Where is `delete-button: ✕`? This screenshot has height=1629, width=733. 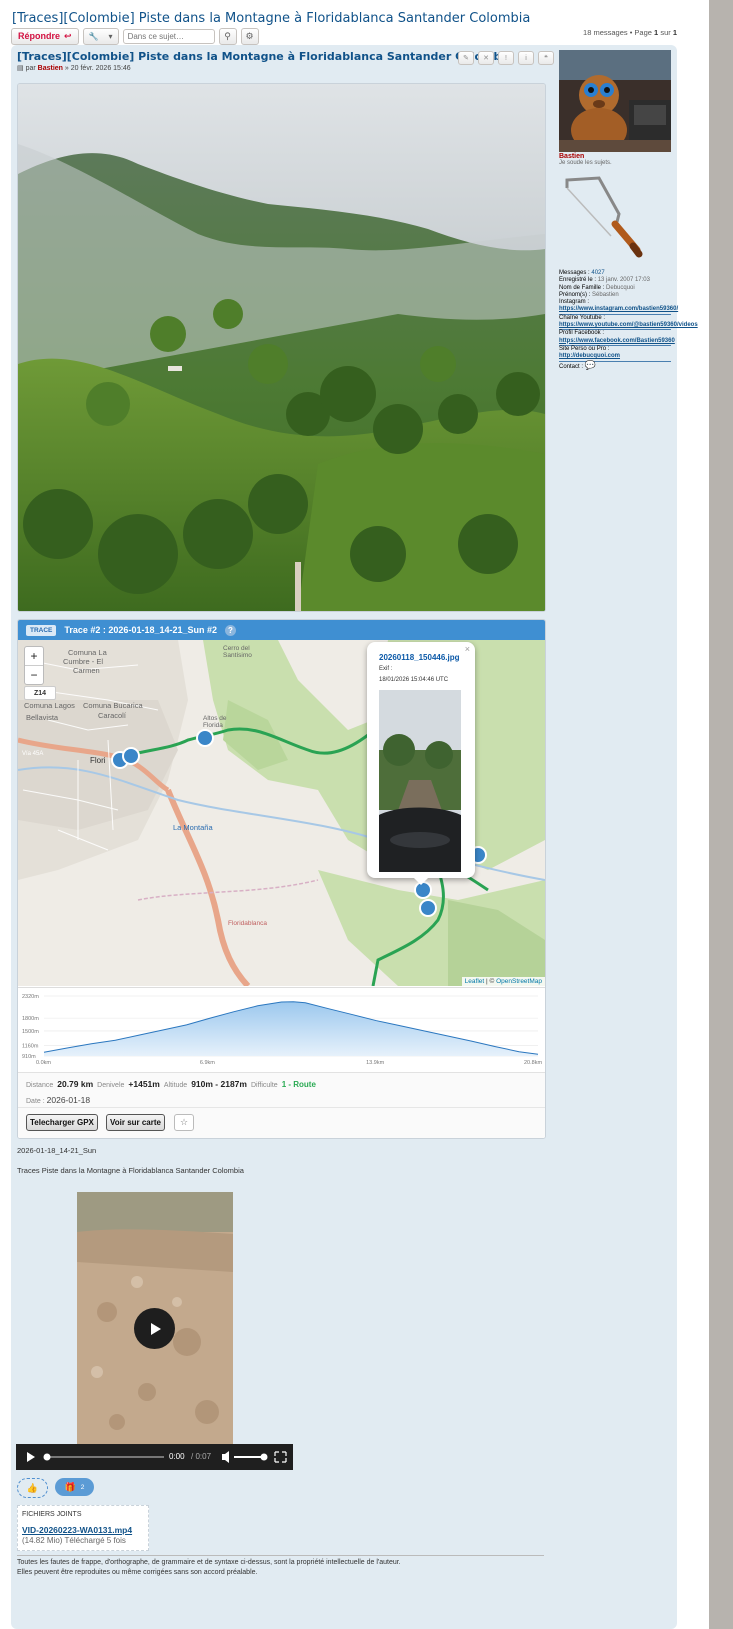
delete-button: ✕ is located at coordinates (486, 58).